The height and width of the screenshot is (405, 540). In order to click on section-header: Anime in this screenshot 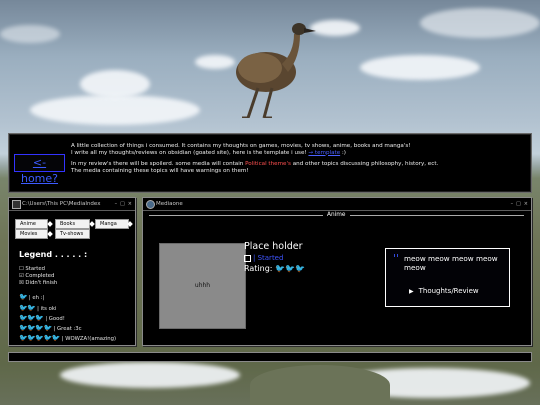, I will do `click(337, 215)`.